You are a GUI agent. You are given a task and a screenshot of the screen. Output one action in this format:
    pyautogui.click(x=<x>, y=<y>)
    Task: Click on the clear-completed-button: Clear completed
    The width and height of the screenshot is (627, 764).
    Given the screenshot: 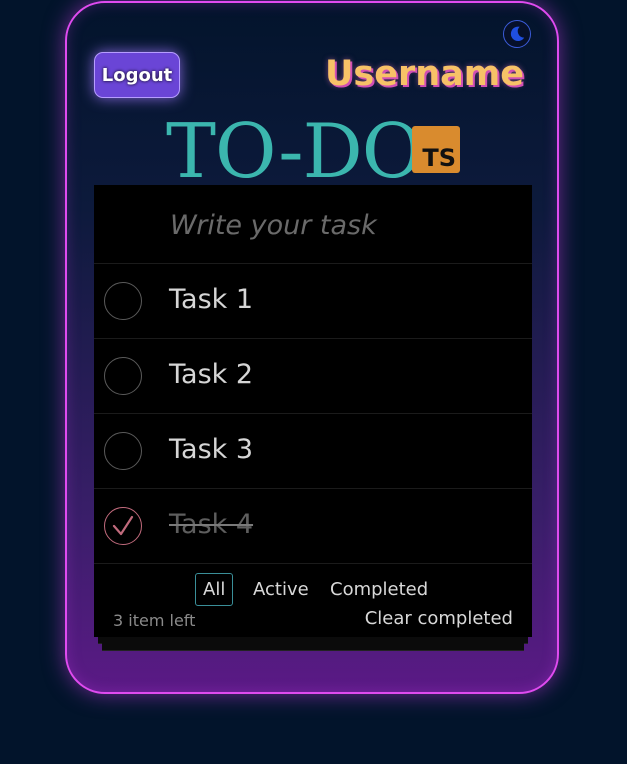 What is the action you would take?
    pyautogui.click(x=439, y=618)
    